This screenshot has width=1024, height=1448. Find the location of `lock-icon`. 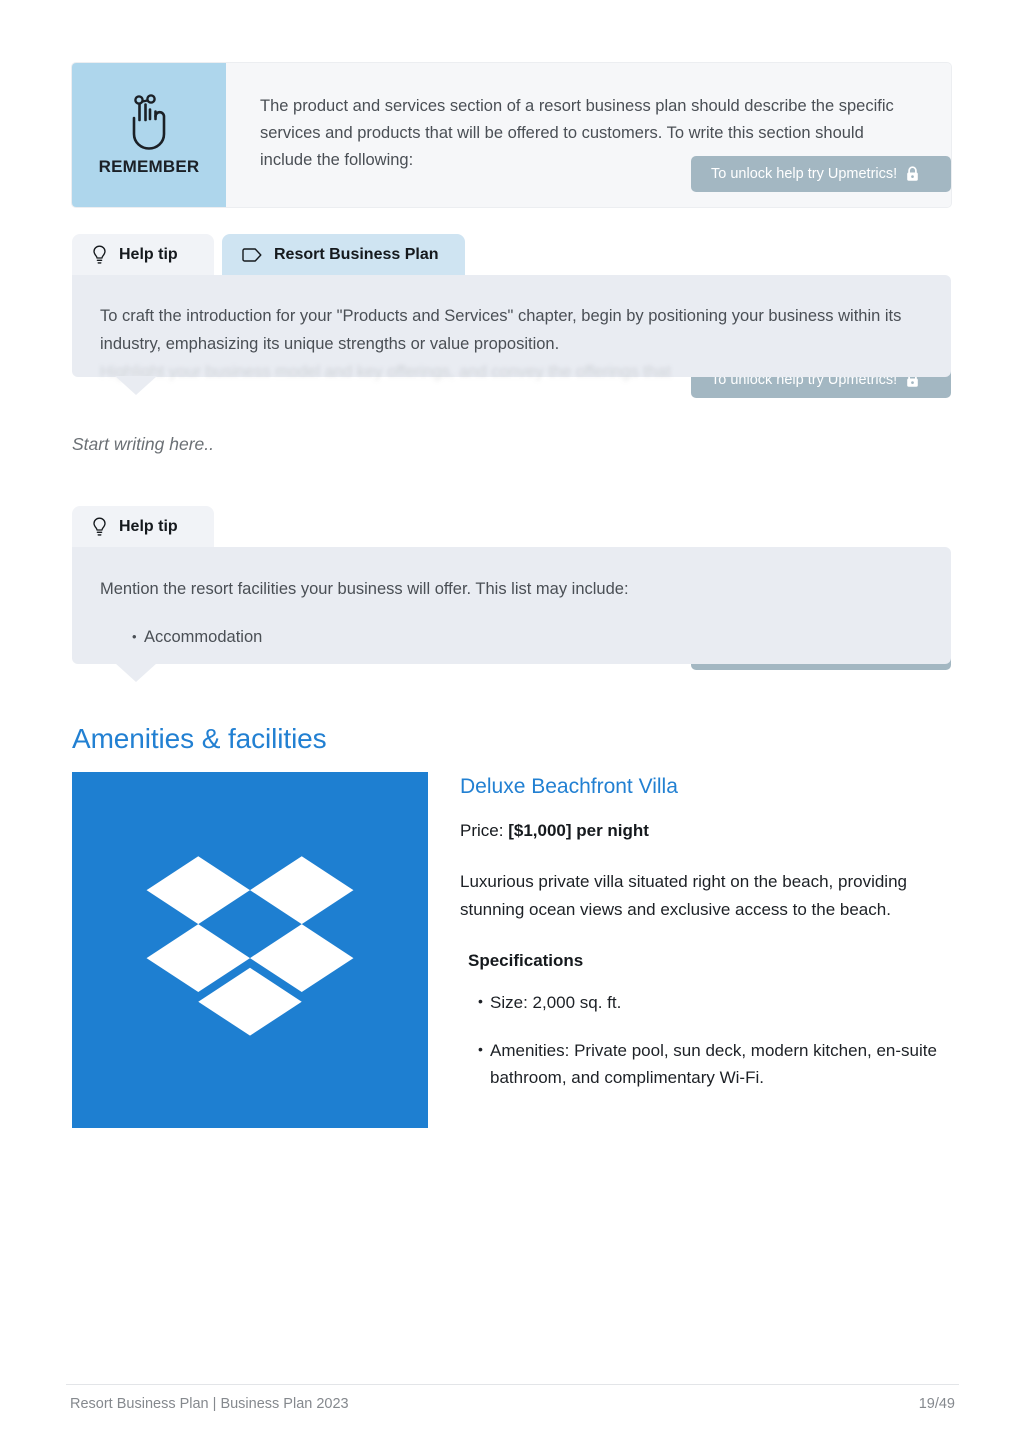

lock-icon is located at coordinates (912, 173).